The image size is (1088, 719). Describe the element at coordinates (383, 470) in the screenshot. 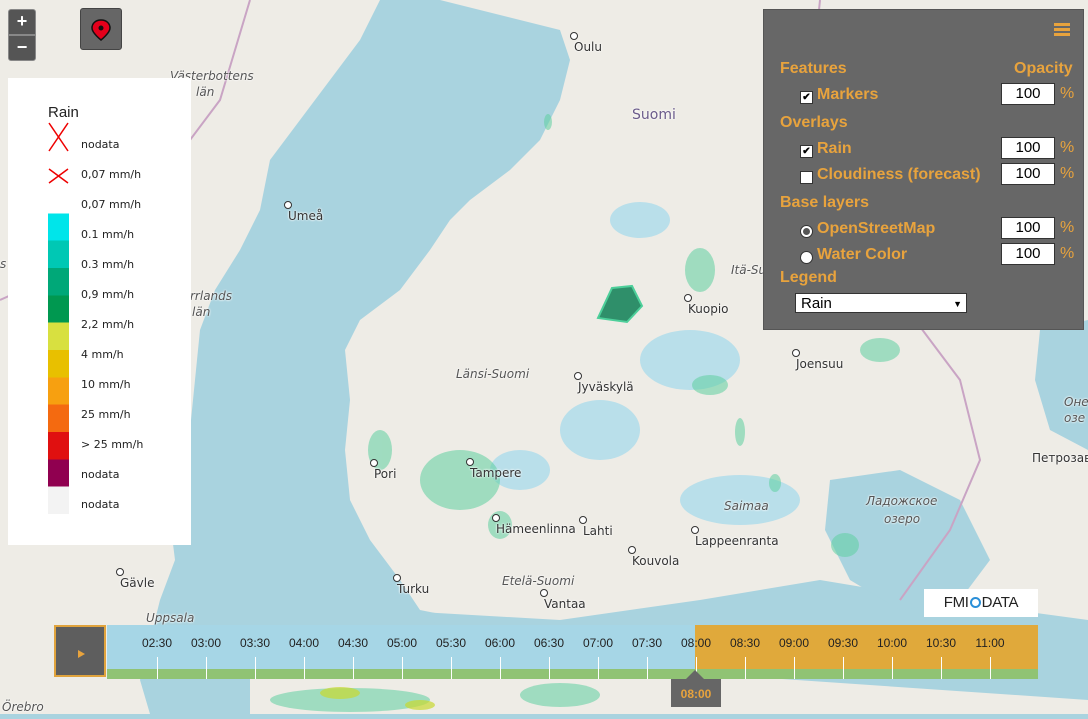

I see `map-label: Pori` at that location.